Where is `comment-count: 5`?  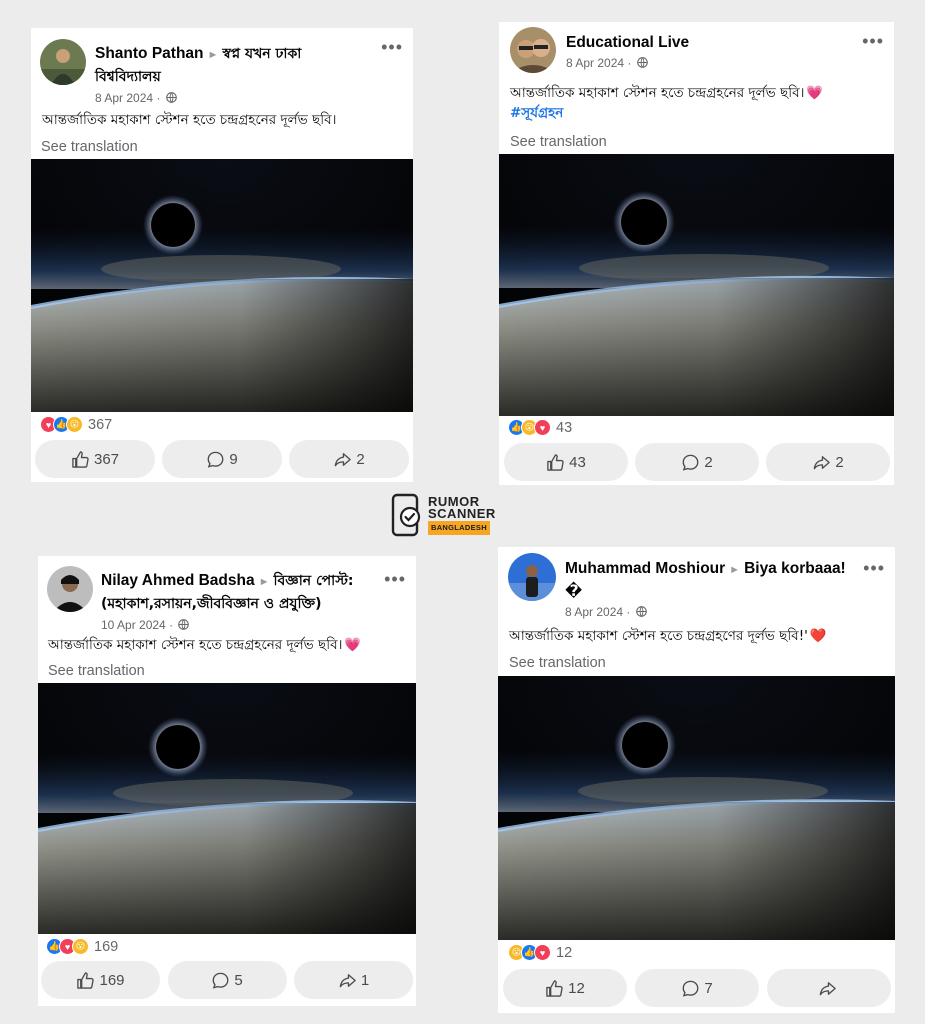 comment-count: 5 is located at coordinates (238, 980).